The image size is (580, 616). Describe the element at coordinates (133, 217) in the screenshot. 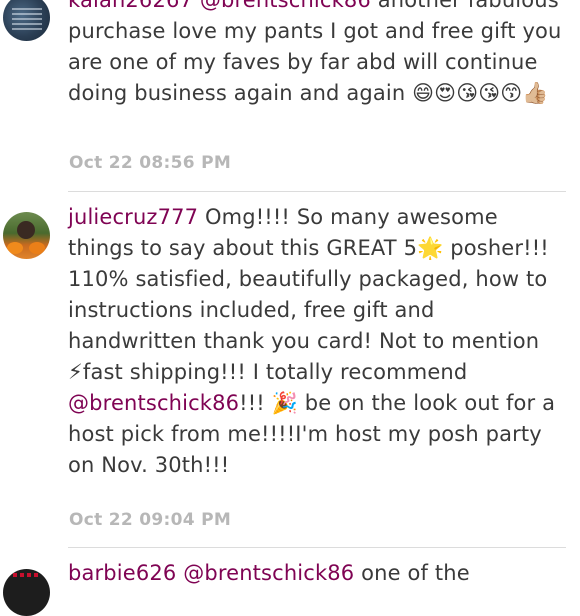

I see `comment-username: juliecruz777` at that location.